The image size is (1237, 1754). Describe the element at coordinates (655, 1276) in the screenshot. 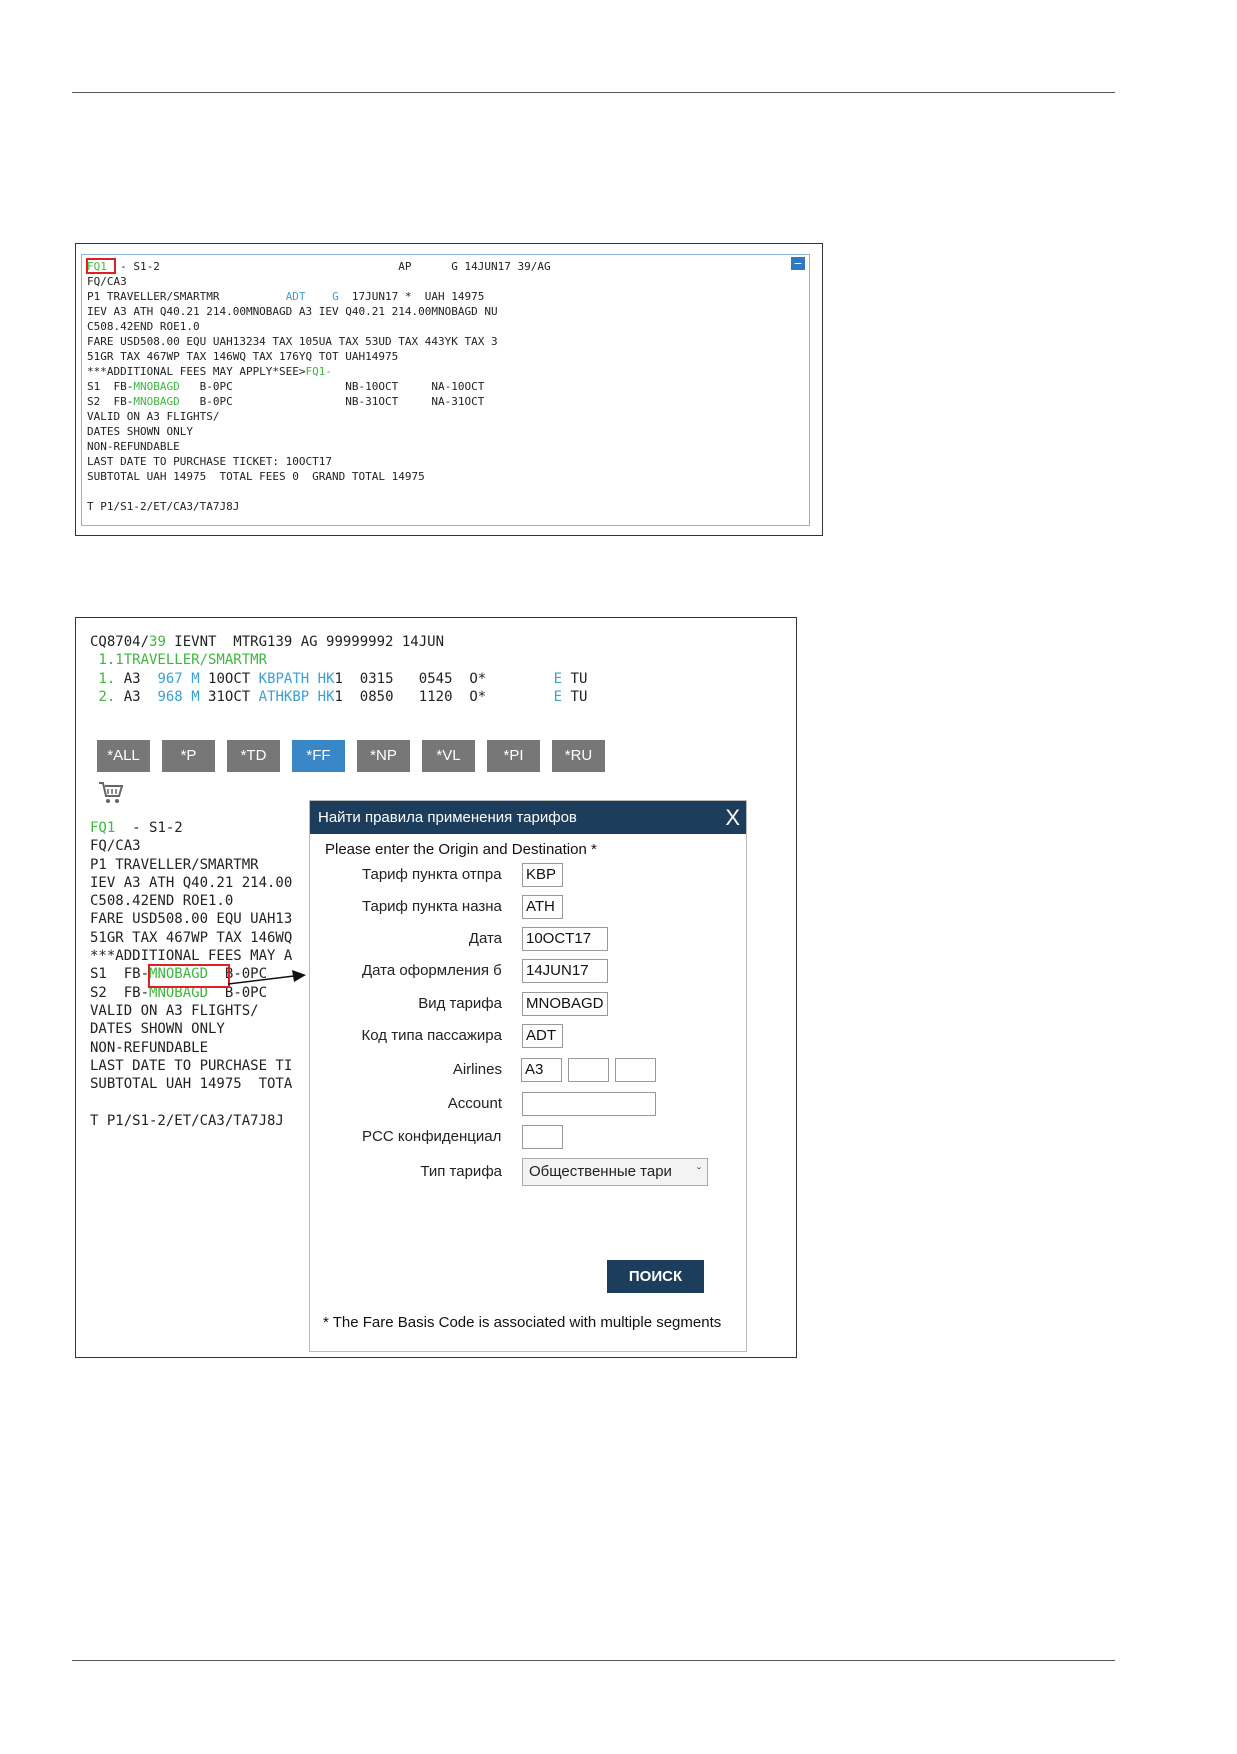

I see `search-button: ПОИСК` at that location.